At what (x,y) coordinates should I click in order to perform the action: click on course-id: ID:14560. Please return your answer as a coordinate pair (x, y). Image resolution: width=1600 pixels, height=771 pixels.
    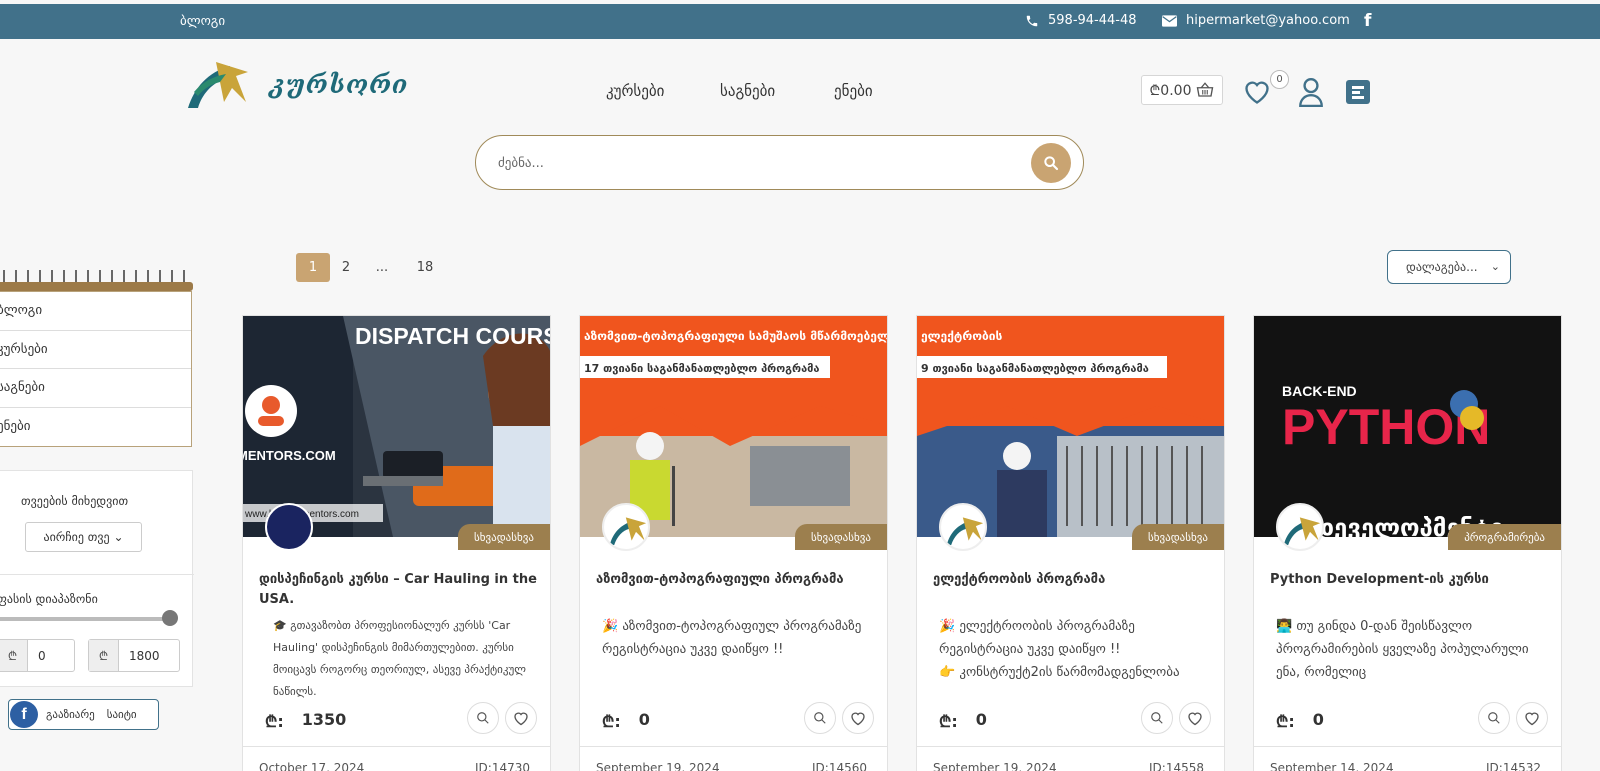
    Looking at the image, I should click on (839, 766).